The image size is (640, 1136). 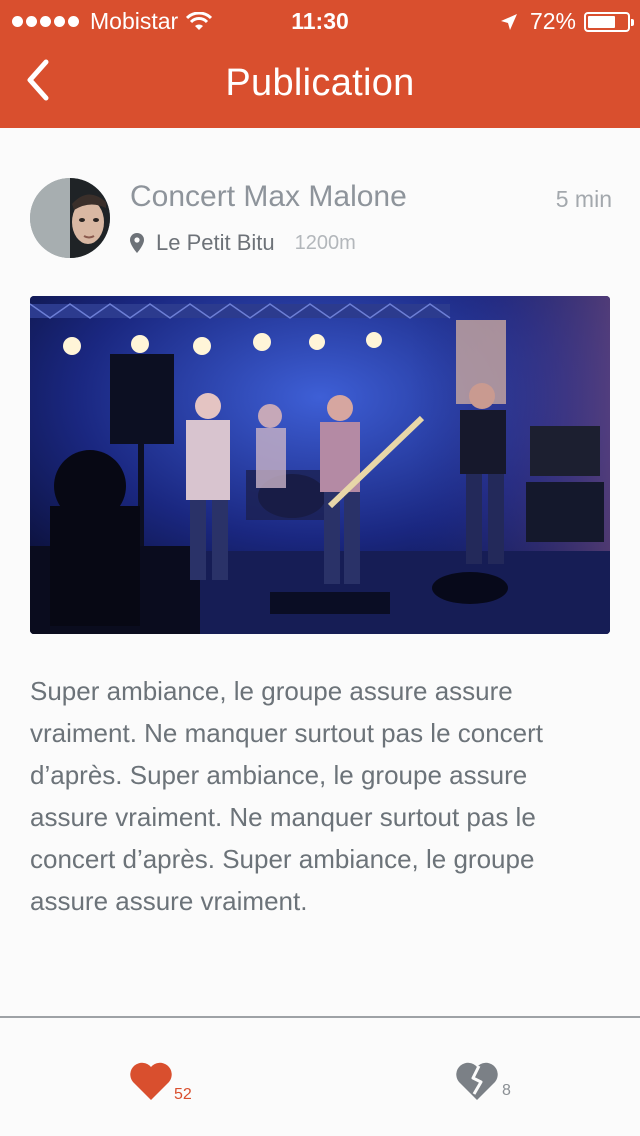 I want to click on map-pin-icon, so click(x=137, y=243).